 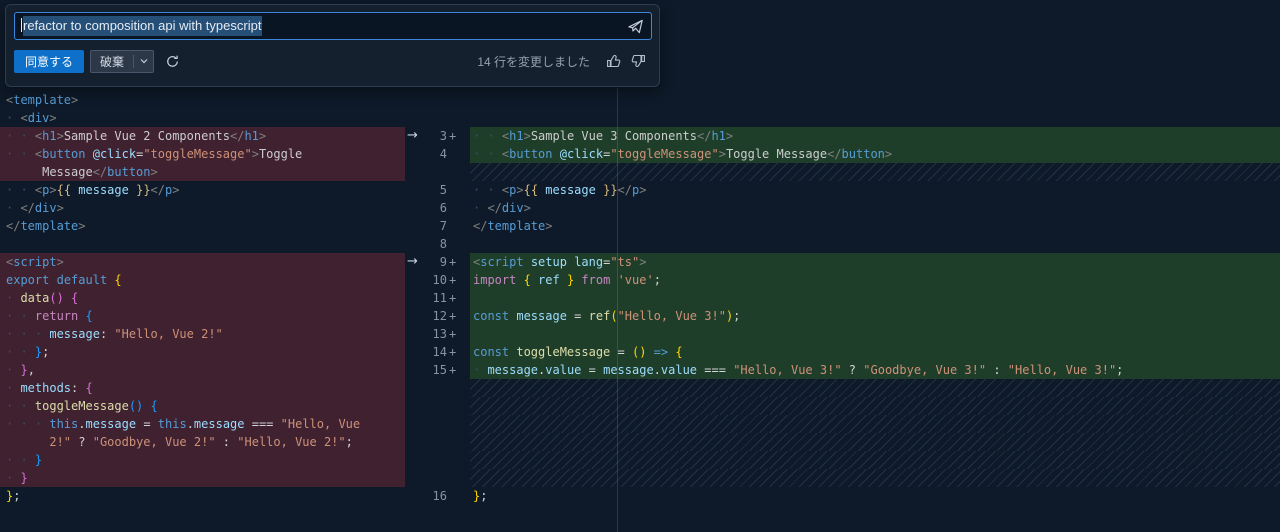 What do you see at coordinates (64, 424) in the screenshot?
I see `code-token: this` at bounding box center [64, 424].